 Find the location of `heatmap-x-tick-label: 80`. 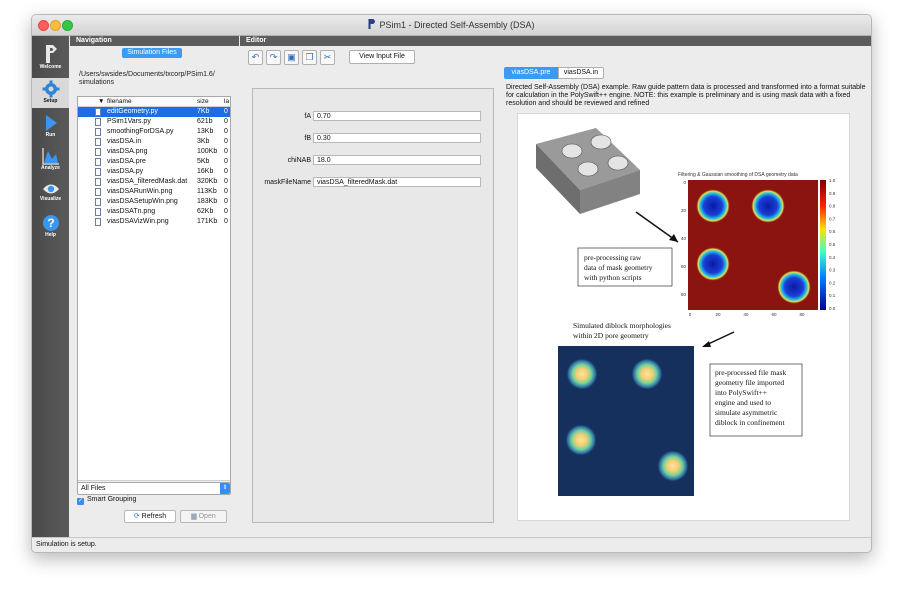

heatmap-x-tick-label: 80 is located at coordinates (802, 314).